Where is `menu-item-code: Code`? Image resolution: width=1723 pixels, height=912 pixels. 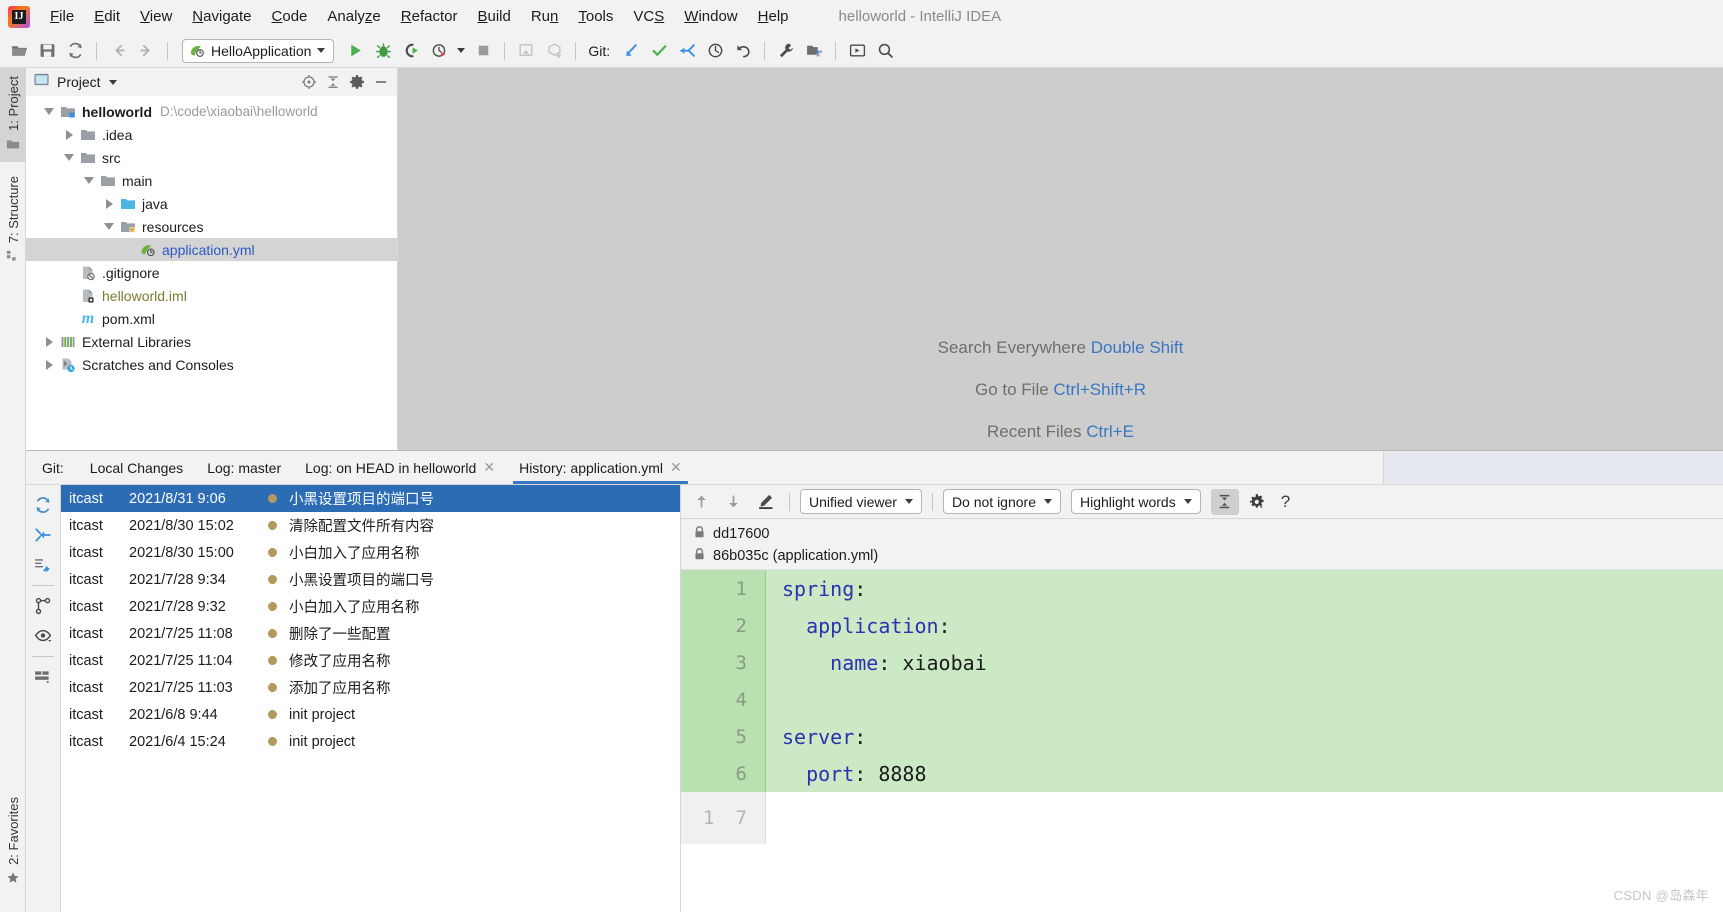
menu-item-code: Code is located at coordinates (290, 16).